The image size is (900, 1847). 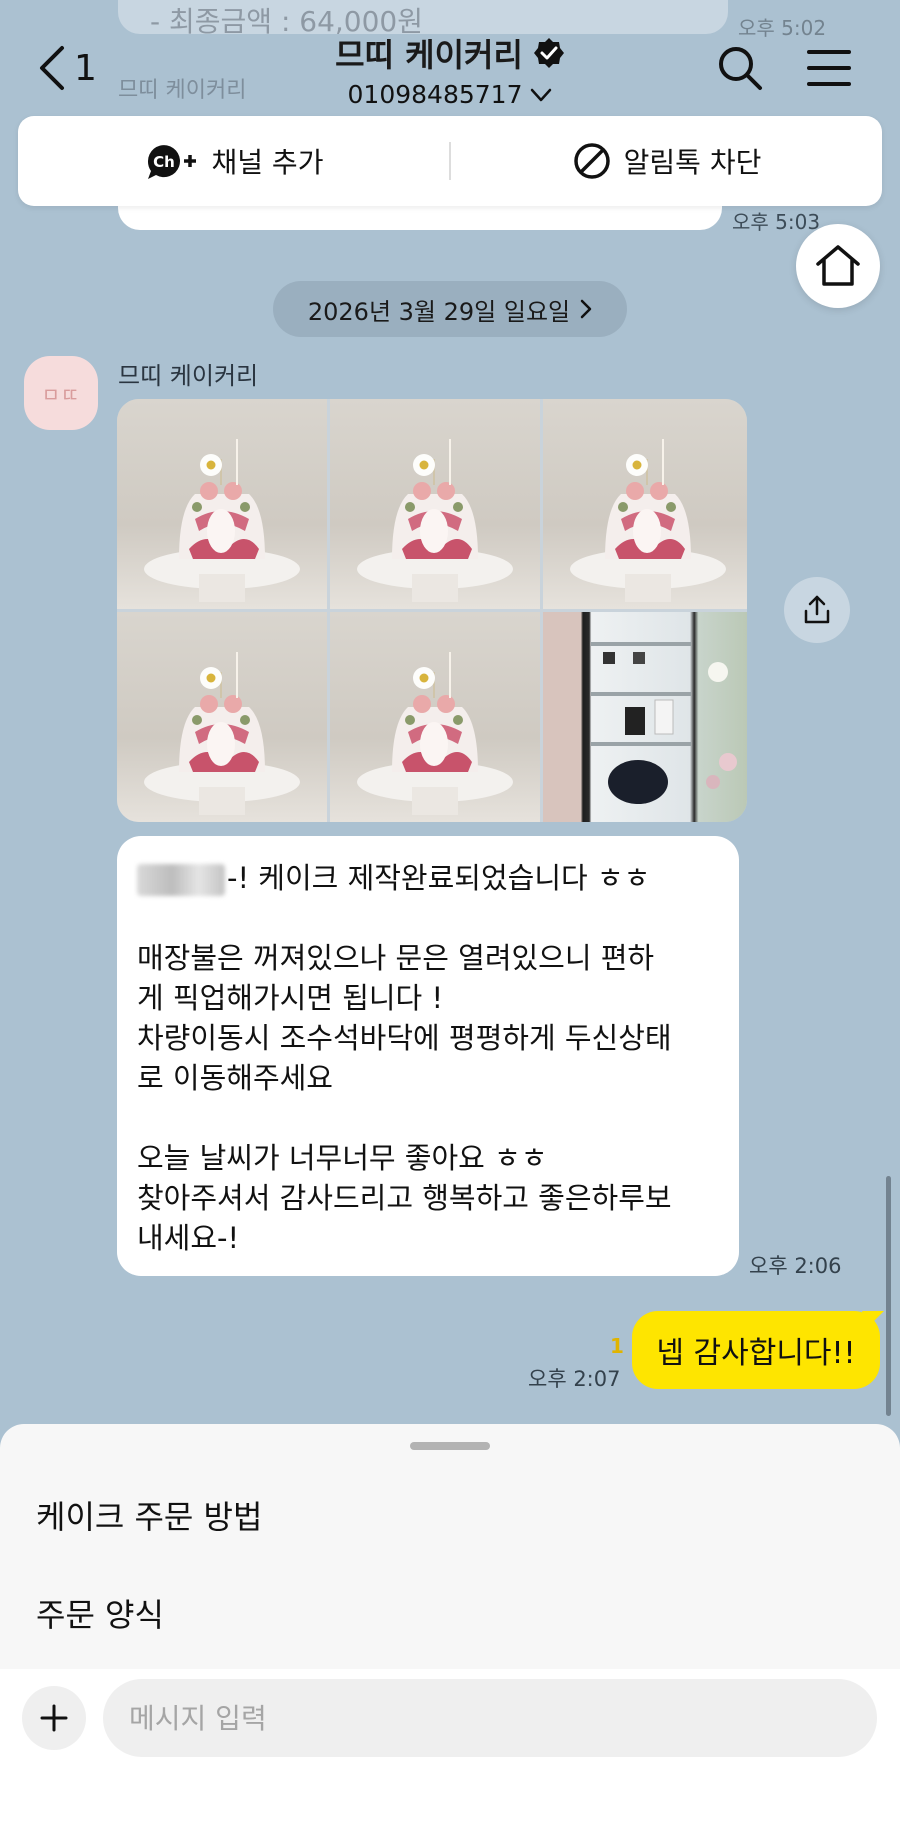 I want to click on sheet-handle, so click(x=450, y=1446).